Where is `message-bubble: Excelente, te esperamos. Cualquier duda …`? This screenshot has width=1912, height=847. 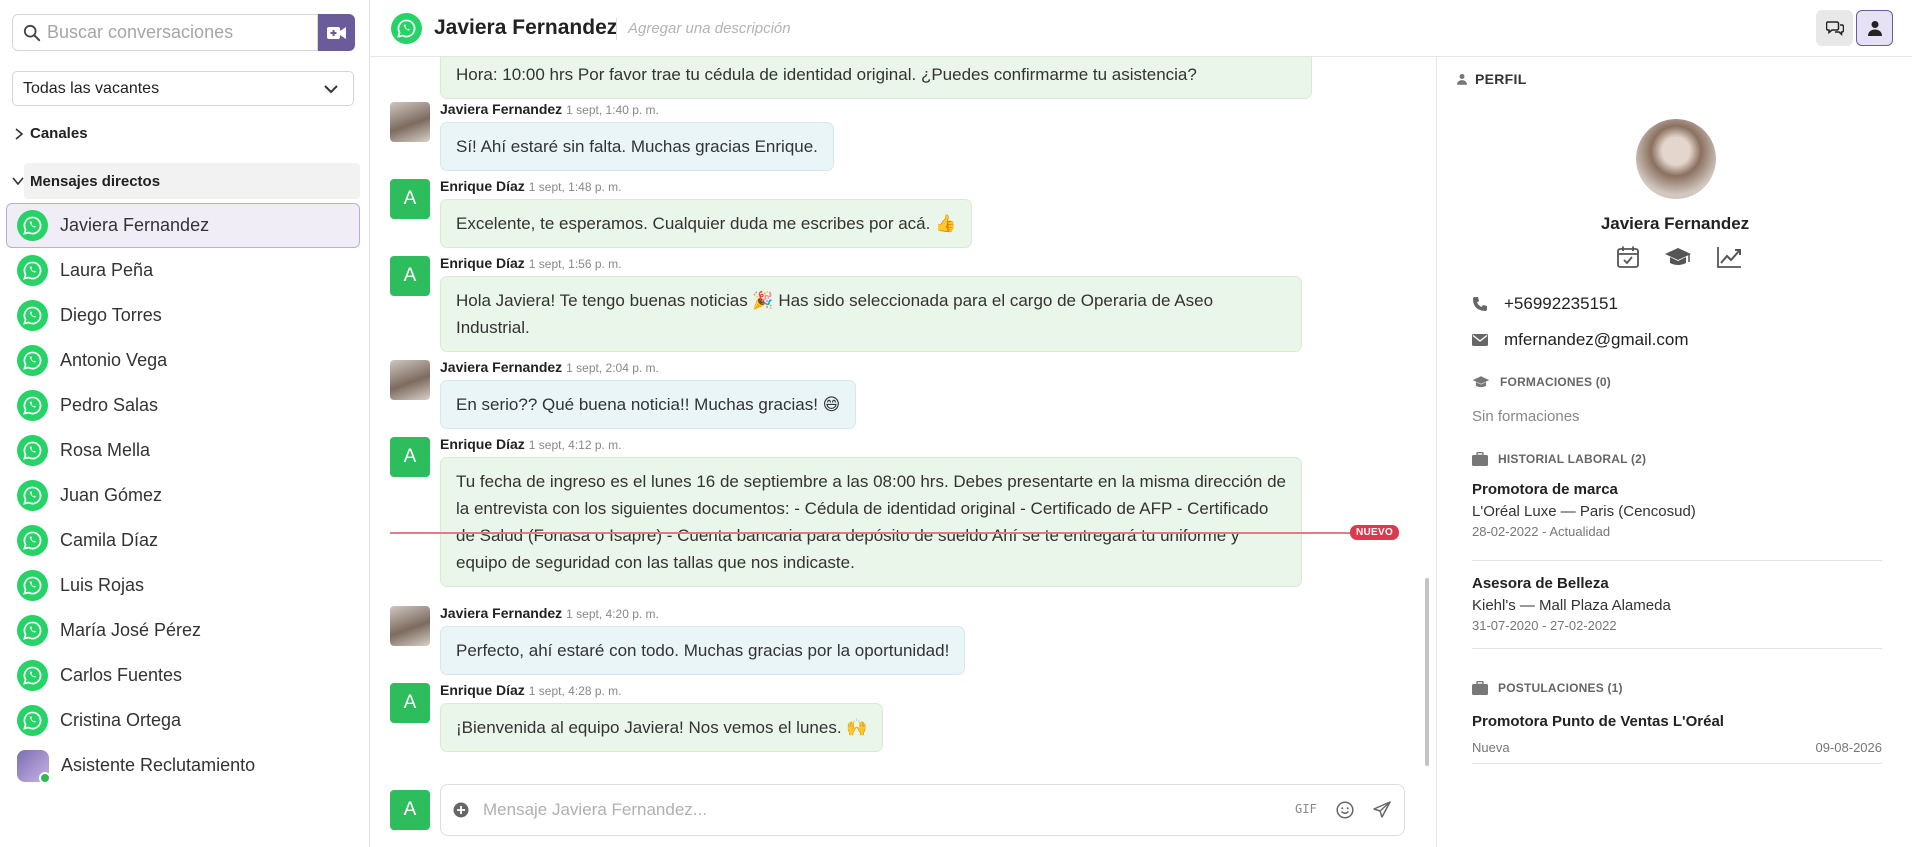
message-bubble: Excelente, te esperamos. Cualquier duda … is located at coordinates (706, 223).